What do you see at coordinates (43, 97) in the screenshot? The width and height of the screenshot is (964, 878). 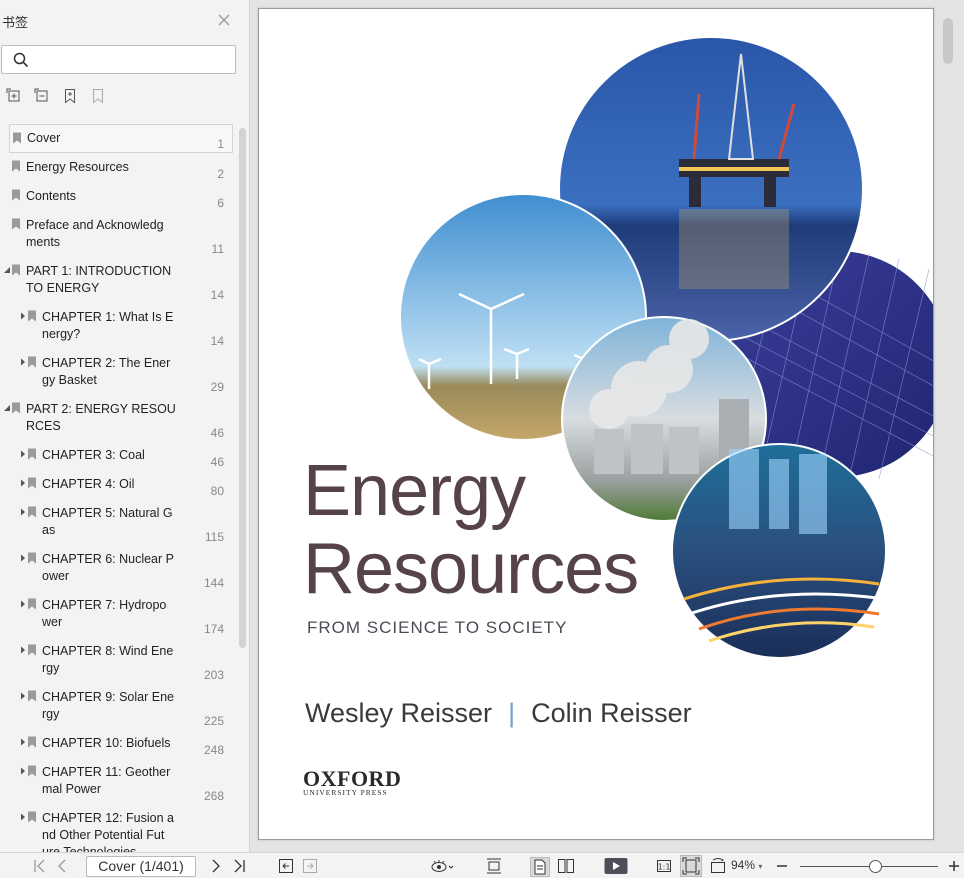 I see `collapse-all-icon` at bounding box center [43, 97].